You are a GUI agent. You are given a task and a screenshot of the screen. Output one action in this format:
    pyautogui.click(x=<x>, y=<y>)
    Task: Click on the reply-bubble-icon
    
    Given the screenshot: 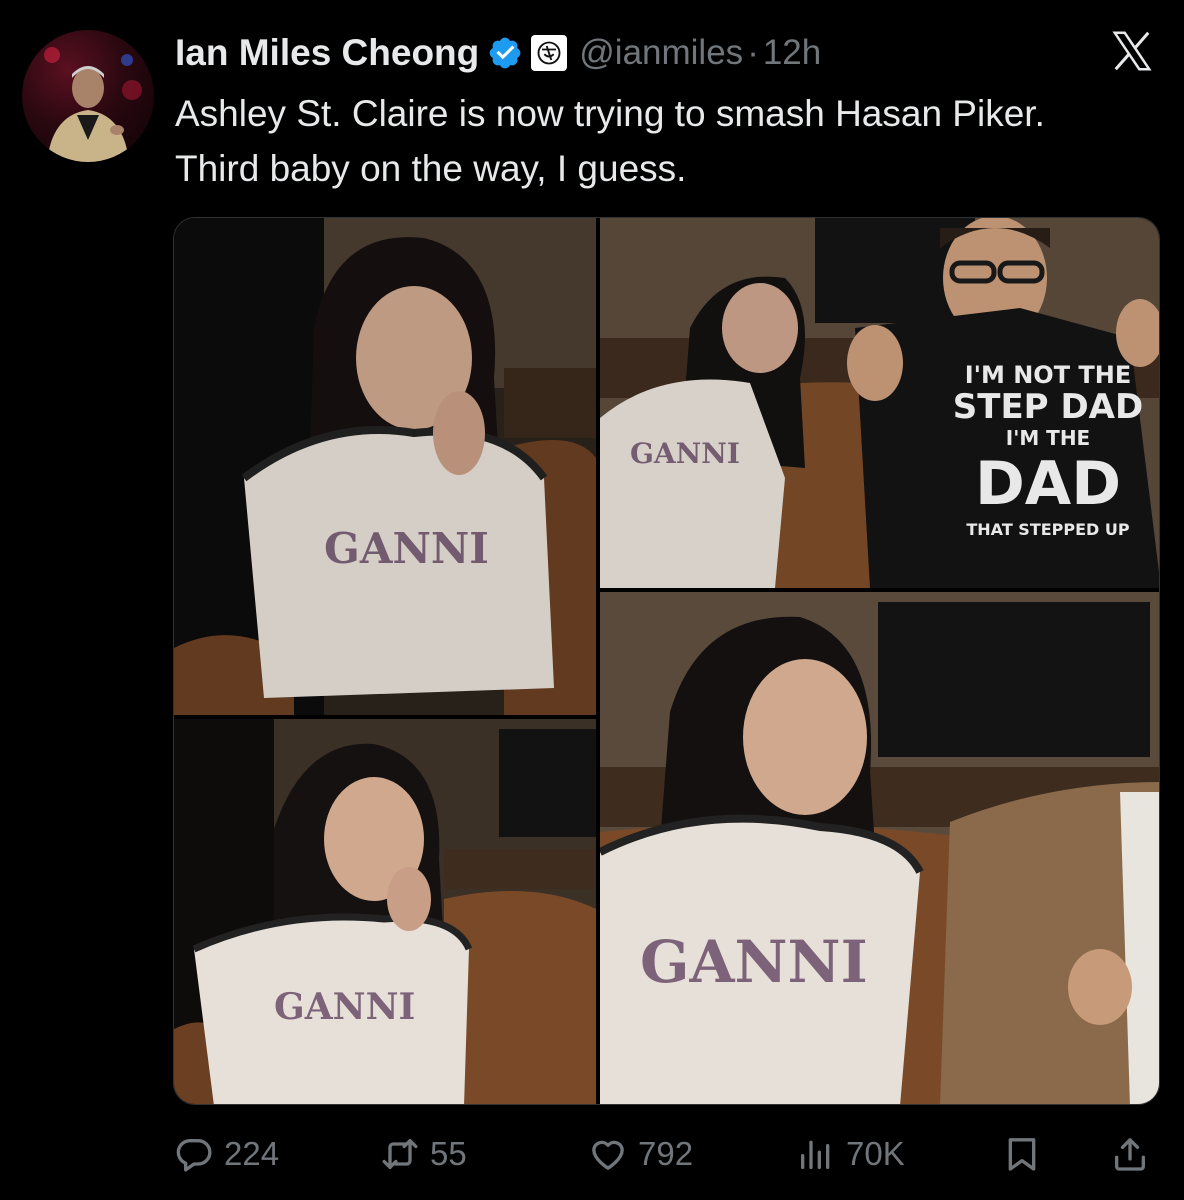 What is the action you would take?
    pyautogui.click(x=194, y=1155)
    